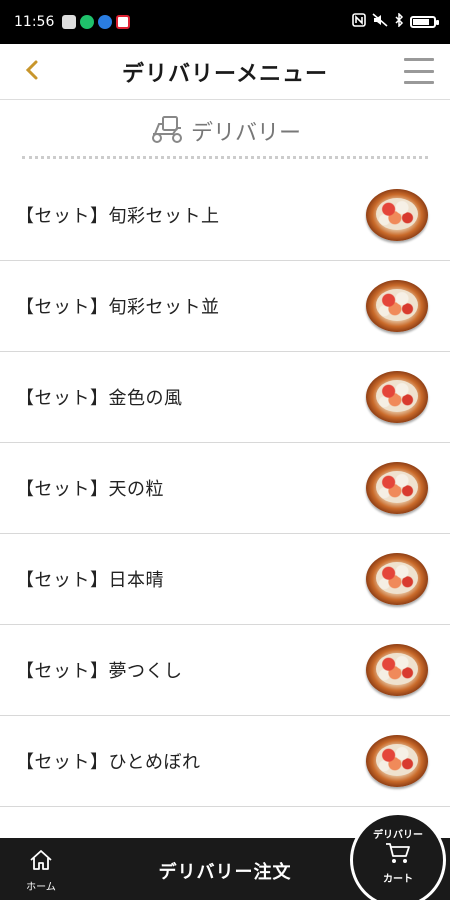 The image size is (450, 900). I want to click on section-heading: デリバリー, so click(225, 131).